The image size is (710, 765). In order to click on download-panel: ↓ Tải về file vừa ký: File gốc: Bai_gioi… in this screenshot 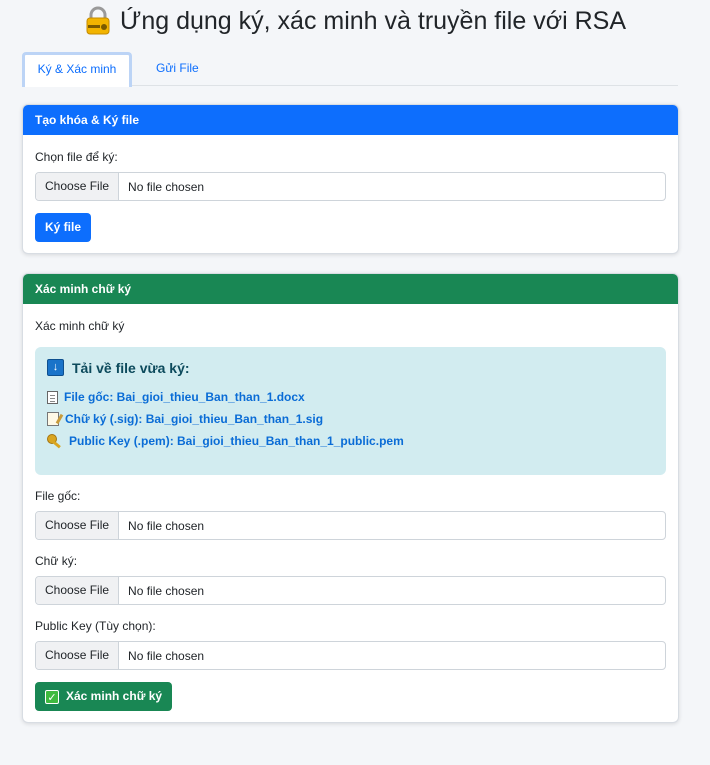, I will do `click(350, 411)`.